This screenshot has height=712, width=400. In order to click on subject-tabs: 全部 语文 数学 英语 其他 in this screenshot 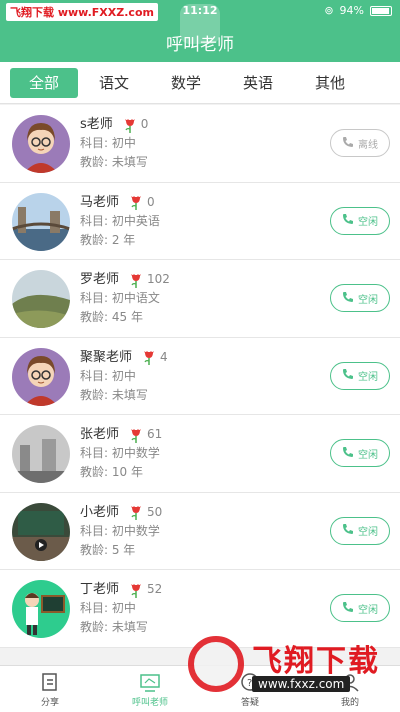, I will do `click(200, 83)`.